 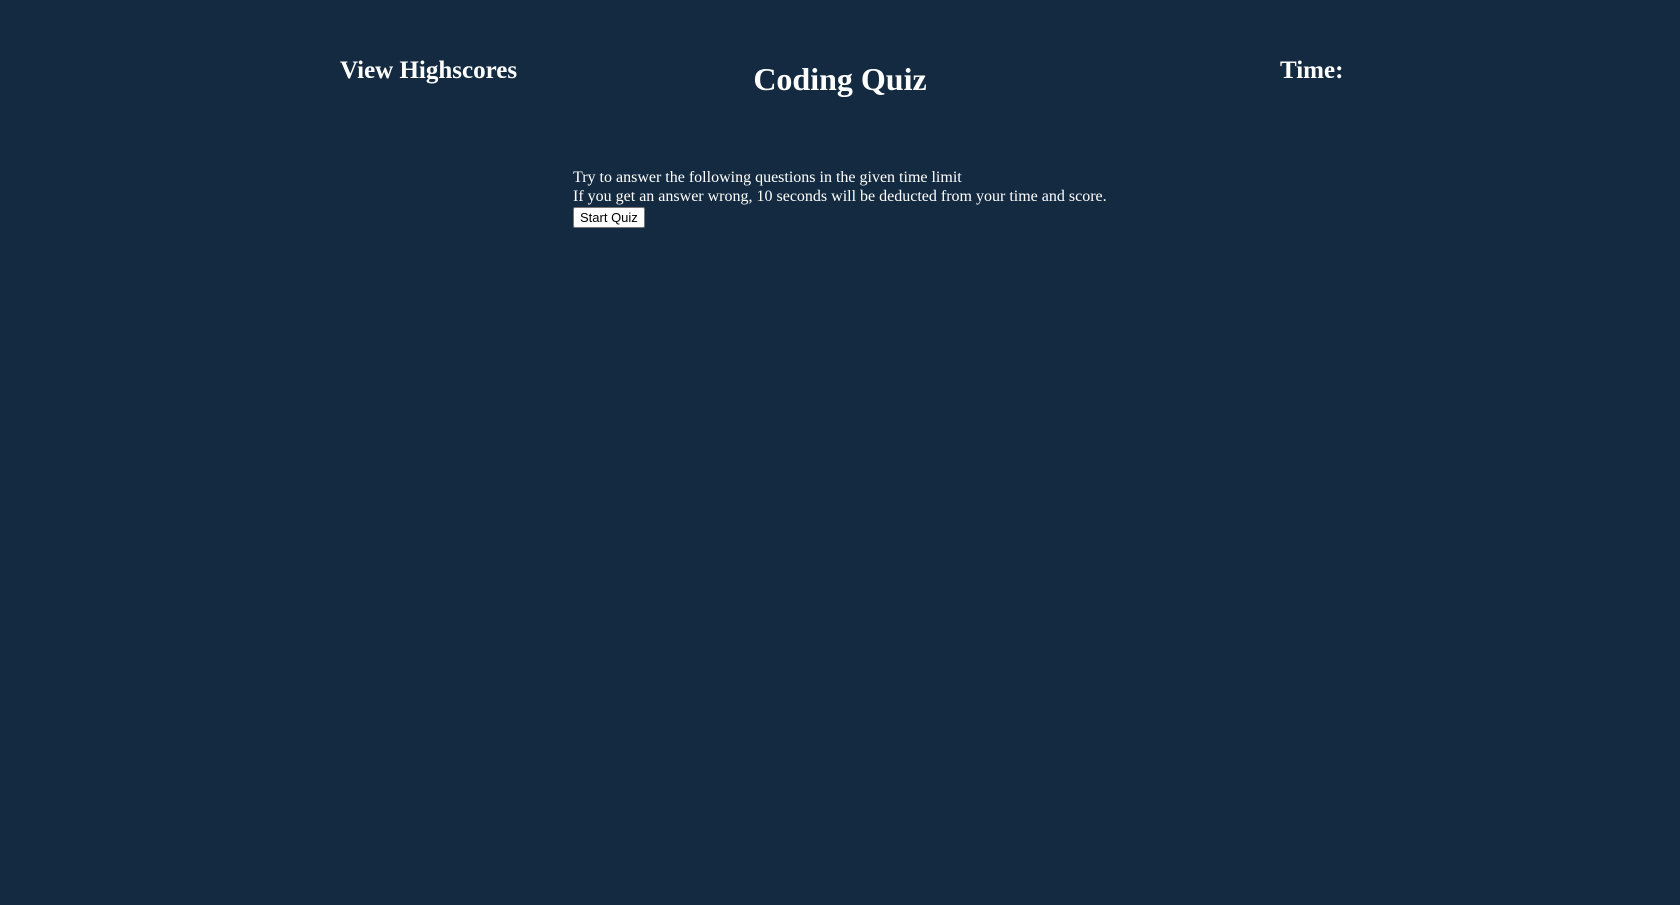 What do you see at coordinates (609, 217) in the screenshot?
I see `start-quiz-button: Start Quiz` at bounding box center [609, 217].